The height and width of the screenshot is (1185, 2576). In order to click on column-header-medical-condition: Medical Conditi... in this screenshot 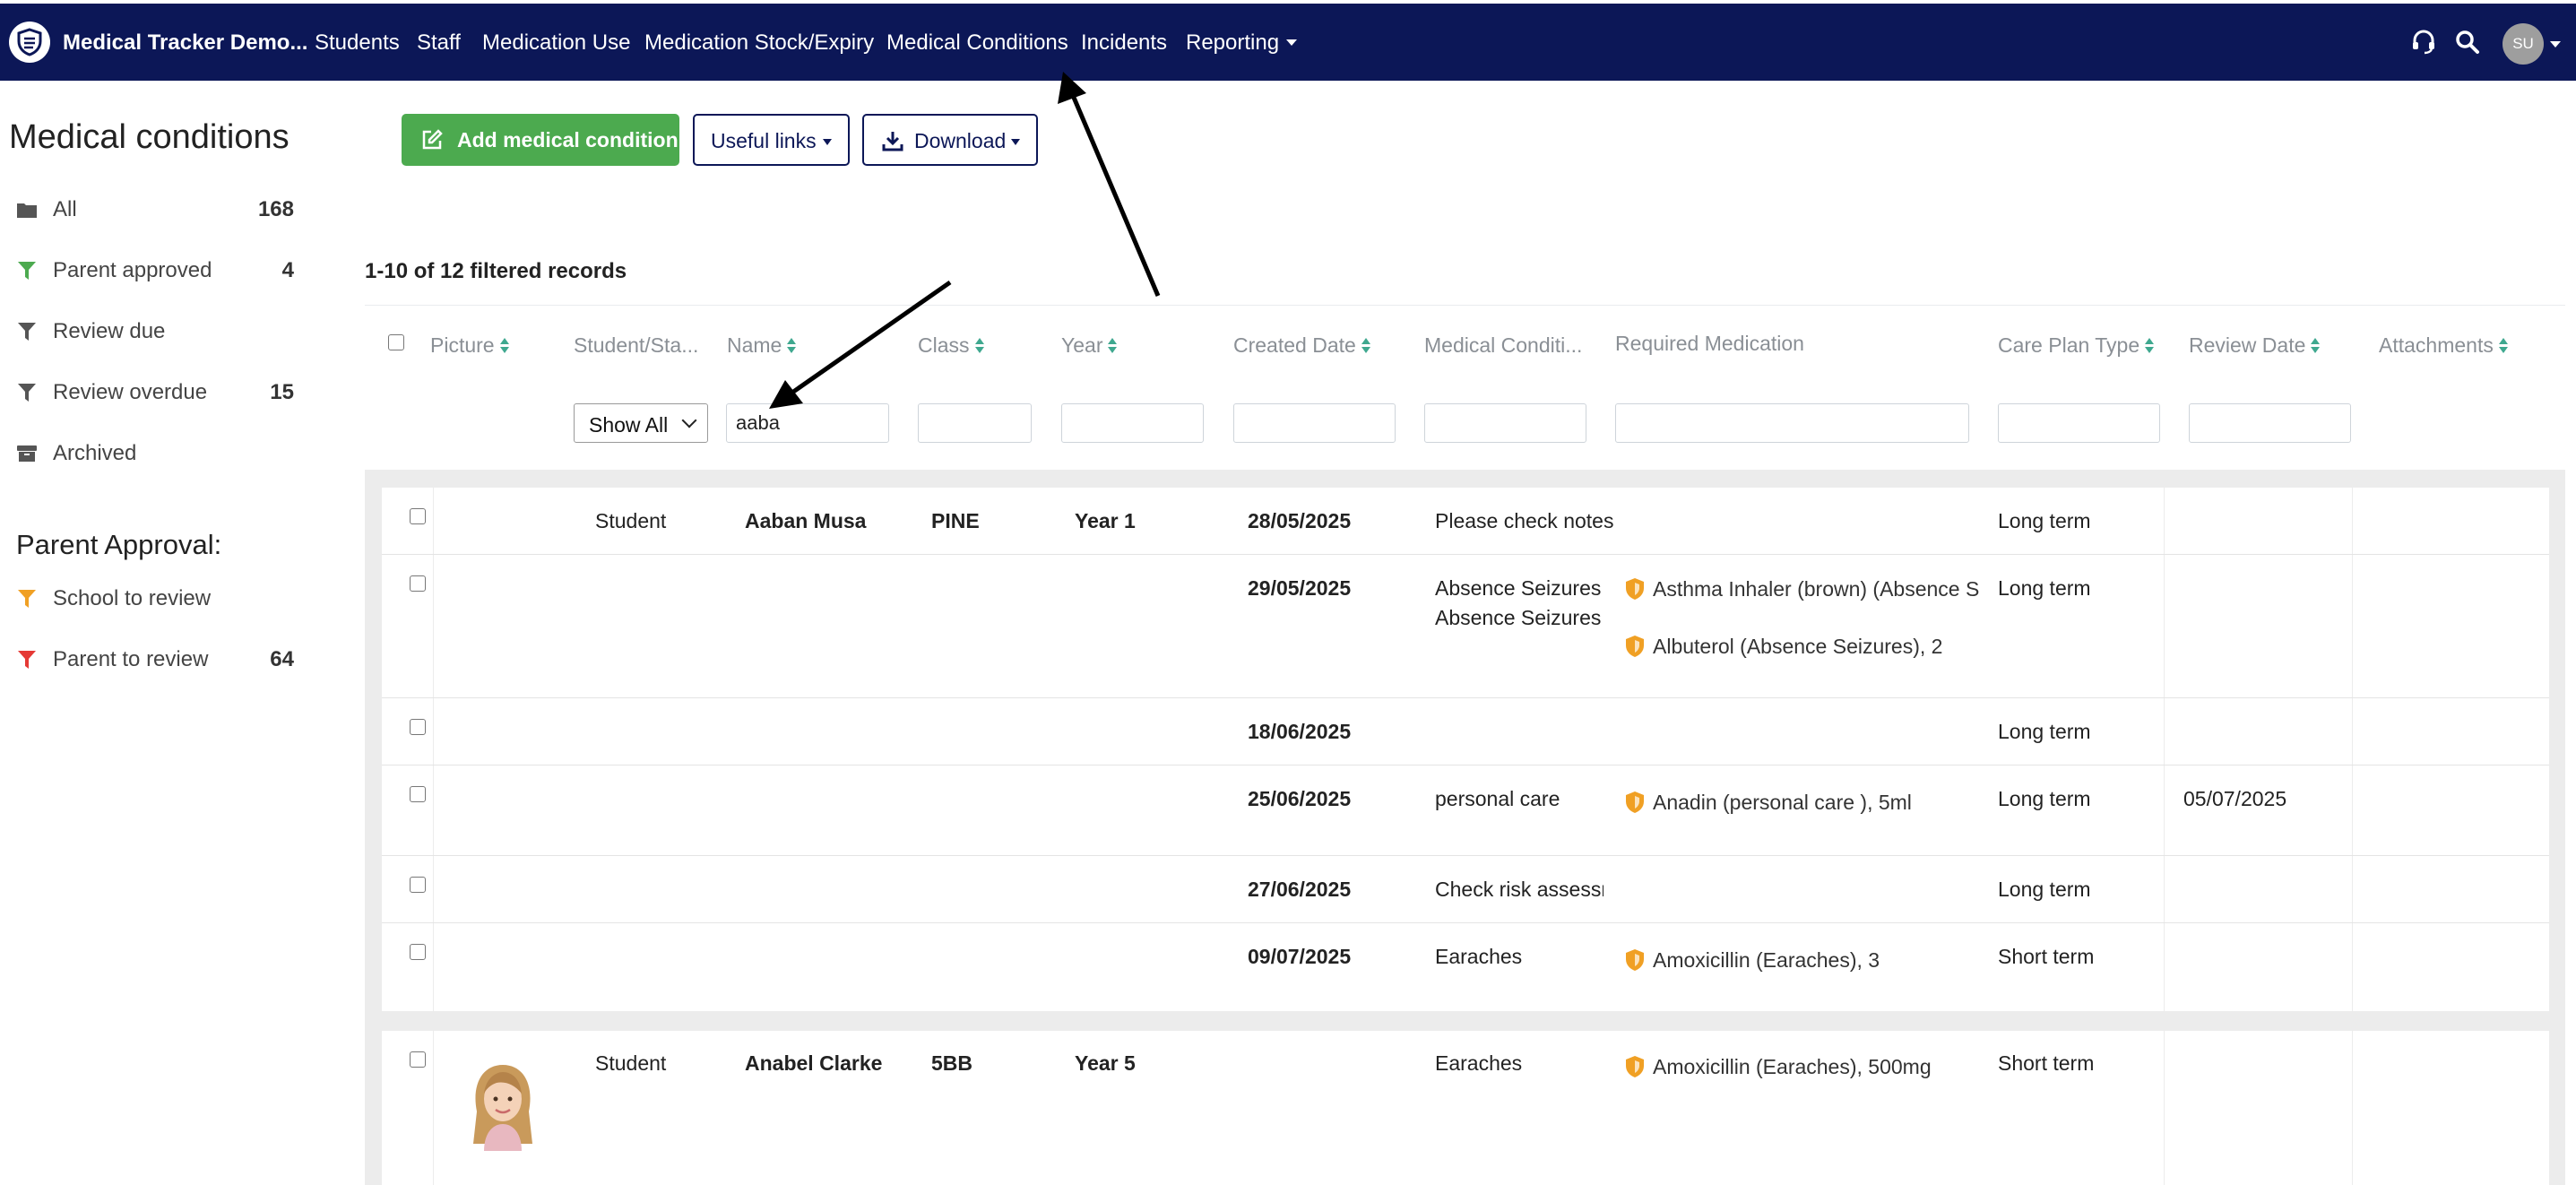, I will do `click(1503, 346)`.